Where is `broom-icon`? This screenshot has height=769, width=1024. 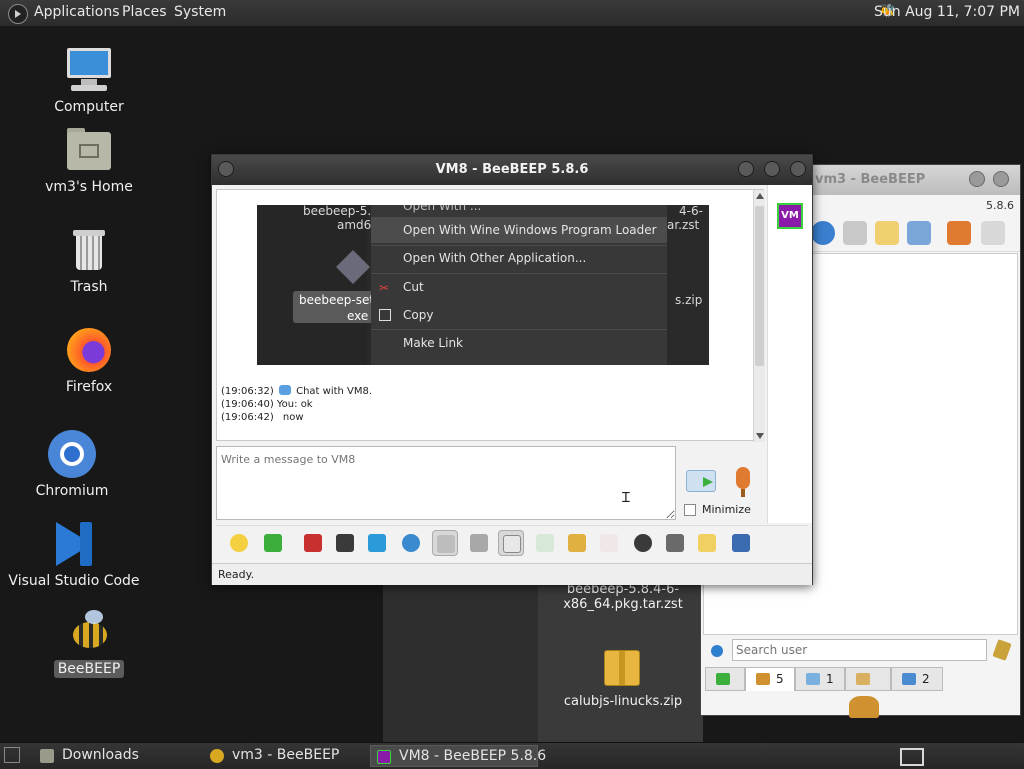
broom-icon is located at coordinates (1002, 650).